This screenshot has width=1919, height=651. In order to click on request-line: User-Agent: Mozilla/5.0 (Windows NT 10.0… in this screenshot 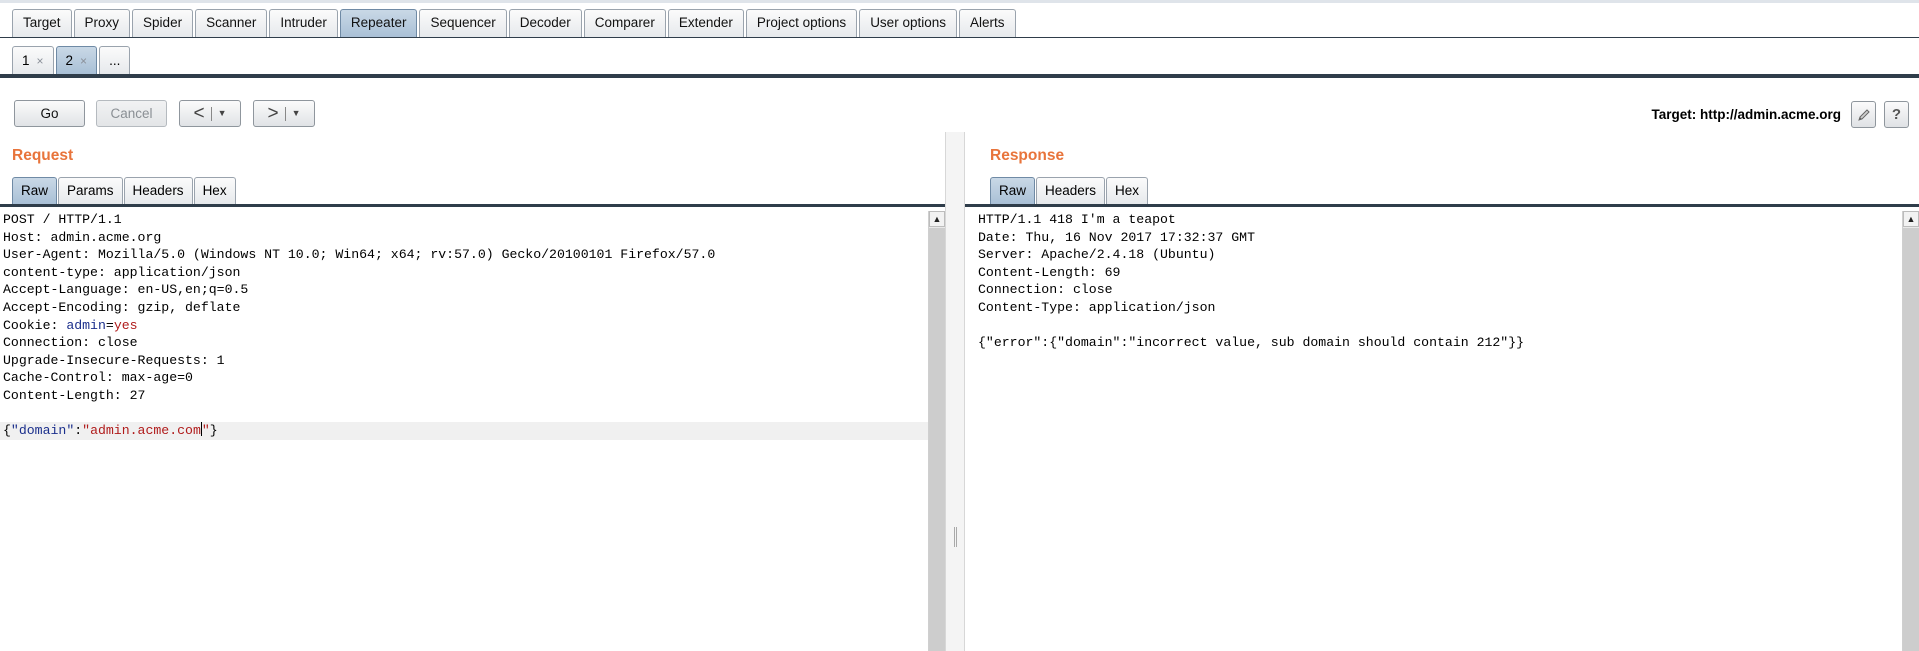, I will do `click(359, 255)`.